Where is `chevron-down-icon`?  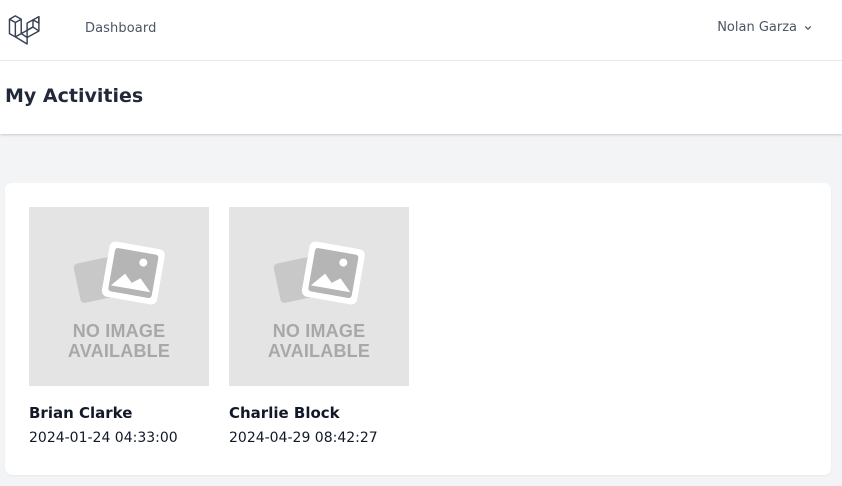 chevron-down-icon is located at coordinates (808, 28).